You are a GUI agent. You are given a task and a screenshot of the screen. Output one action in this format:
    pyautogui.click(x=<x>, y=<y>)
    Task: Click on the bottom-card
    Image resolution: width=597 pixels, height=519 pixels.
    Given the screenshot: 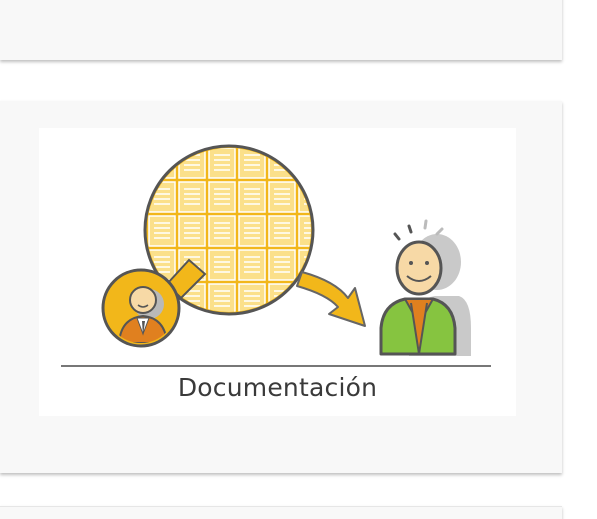 What is the action you would take?
    pyautogui.click(x=281, y=512)
    